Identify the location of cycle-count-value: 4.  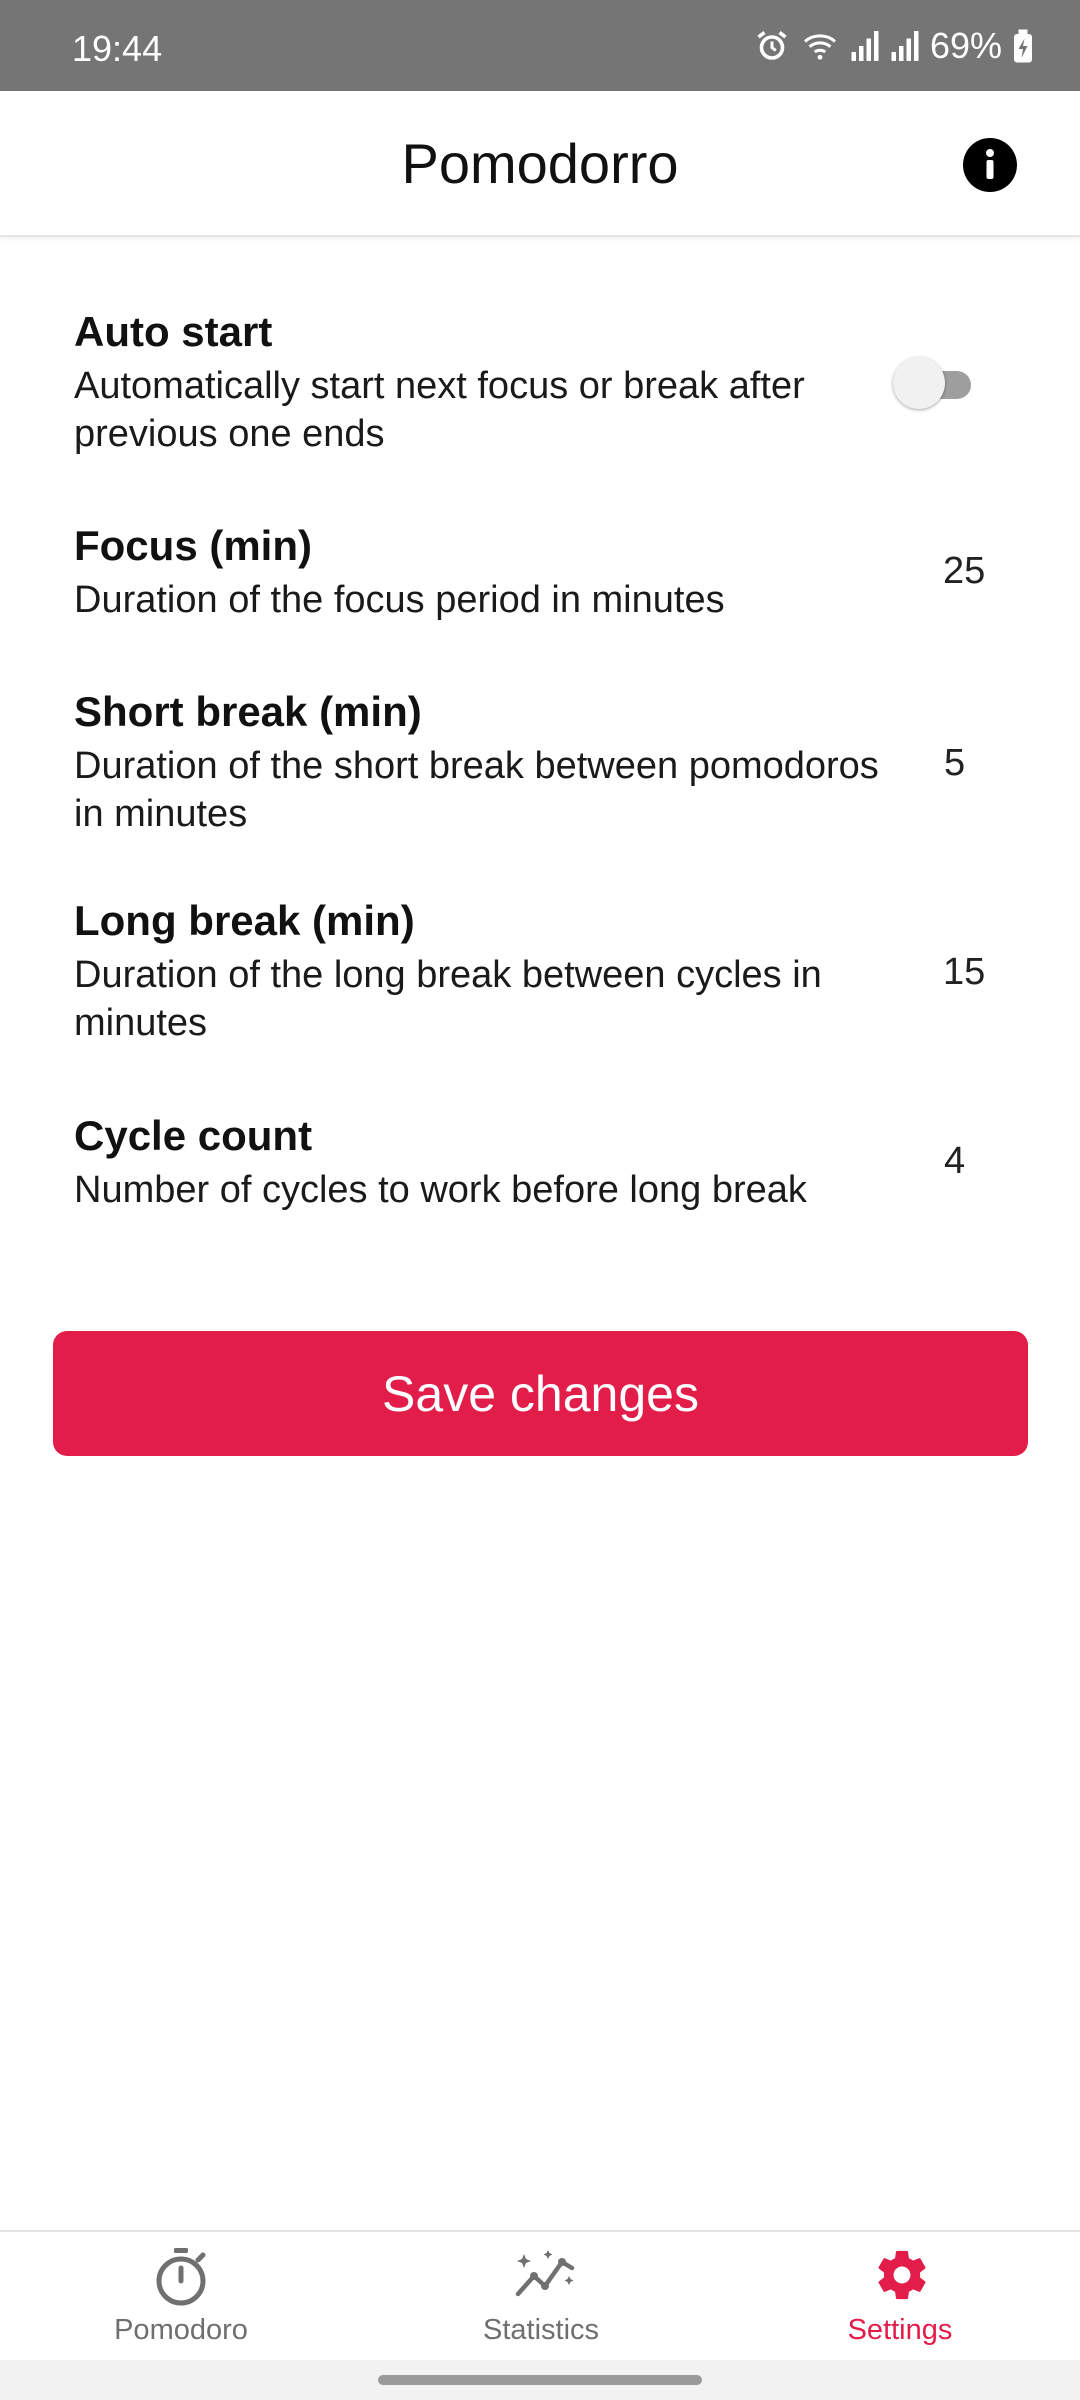
(954, 1161).